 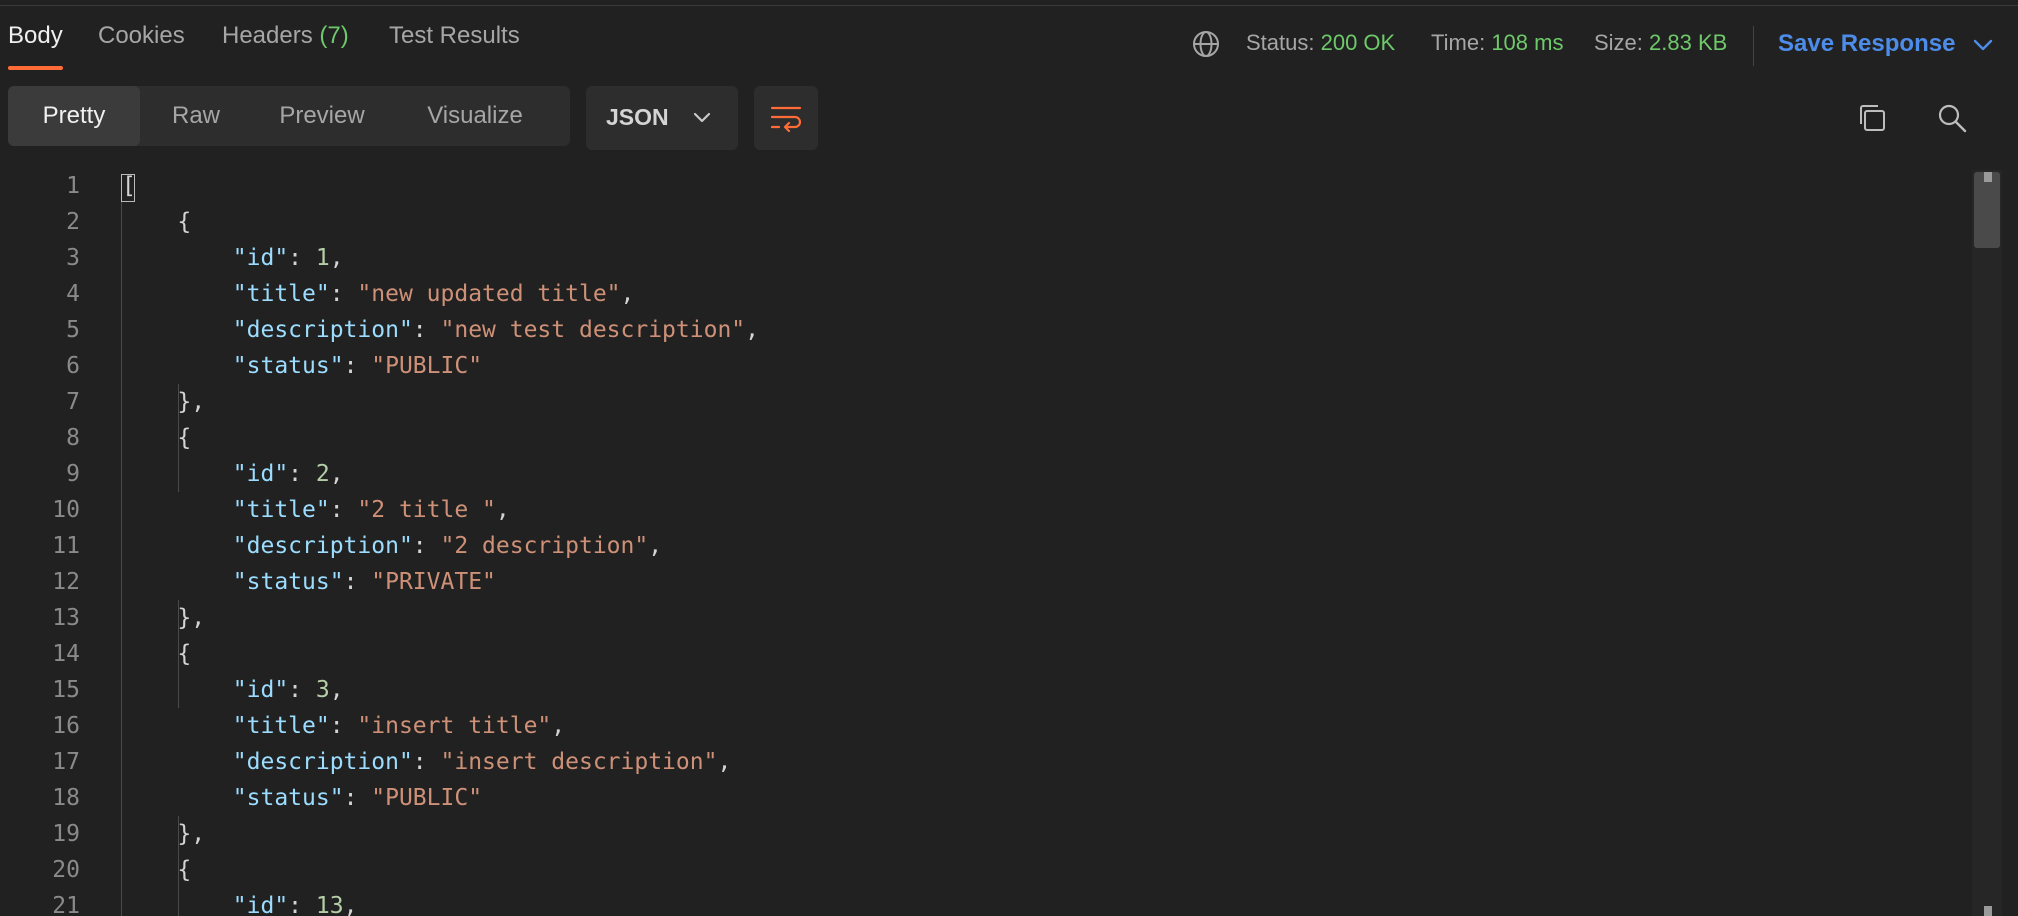 I want to click on wrap-lines-icon, so click(x=786, y=119).